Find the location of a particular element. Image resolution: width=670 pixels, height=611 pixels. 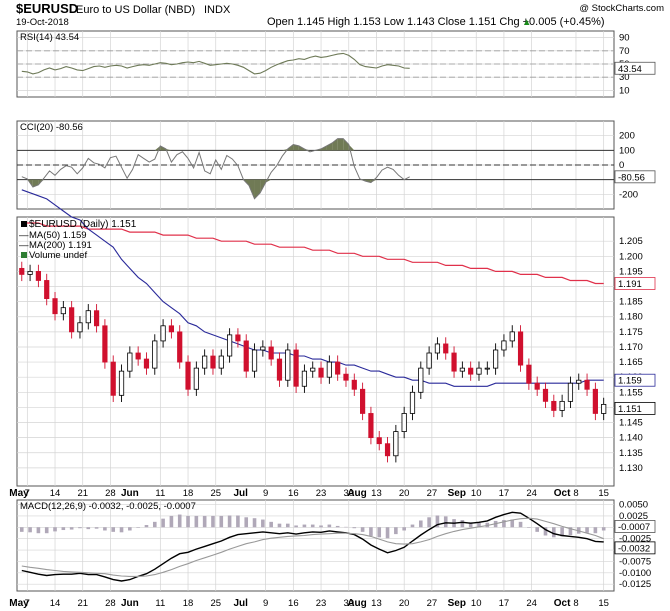

cci-tick-label: 0 is located at coordinates (621, 165).